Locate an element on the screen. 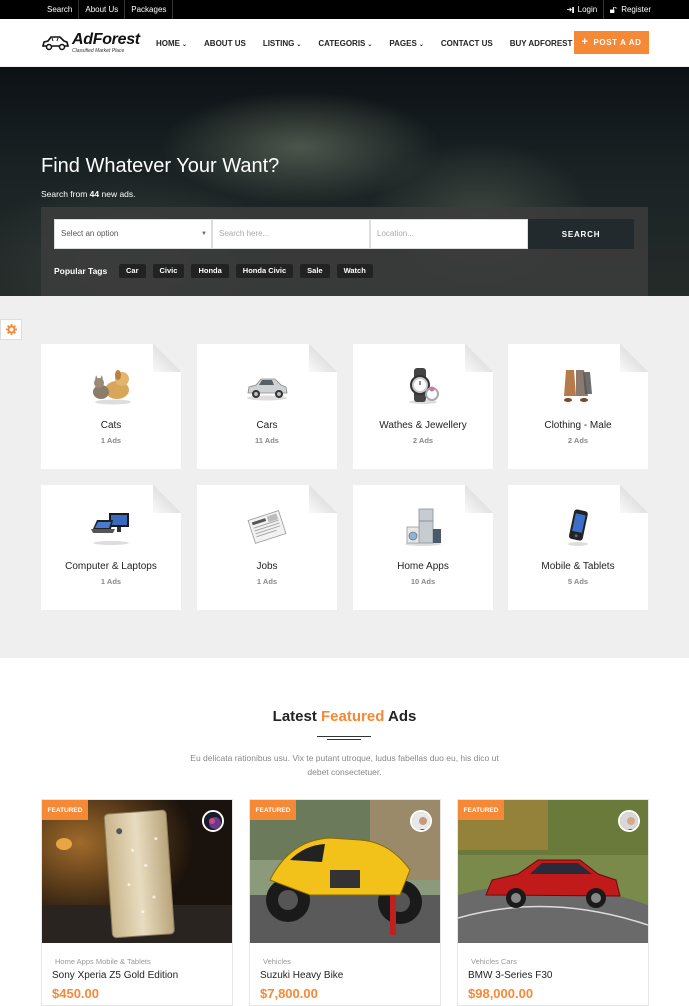 The width and height of the screenshot is (689, 1006). top-link-about: About Us is located at coordinates (102, 9).